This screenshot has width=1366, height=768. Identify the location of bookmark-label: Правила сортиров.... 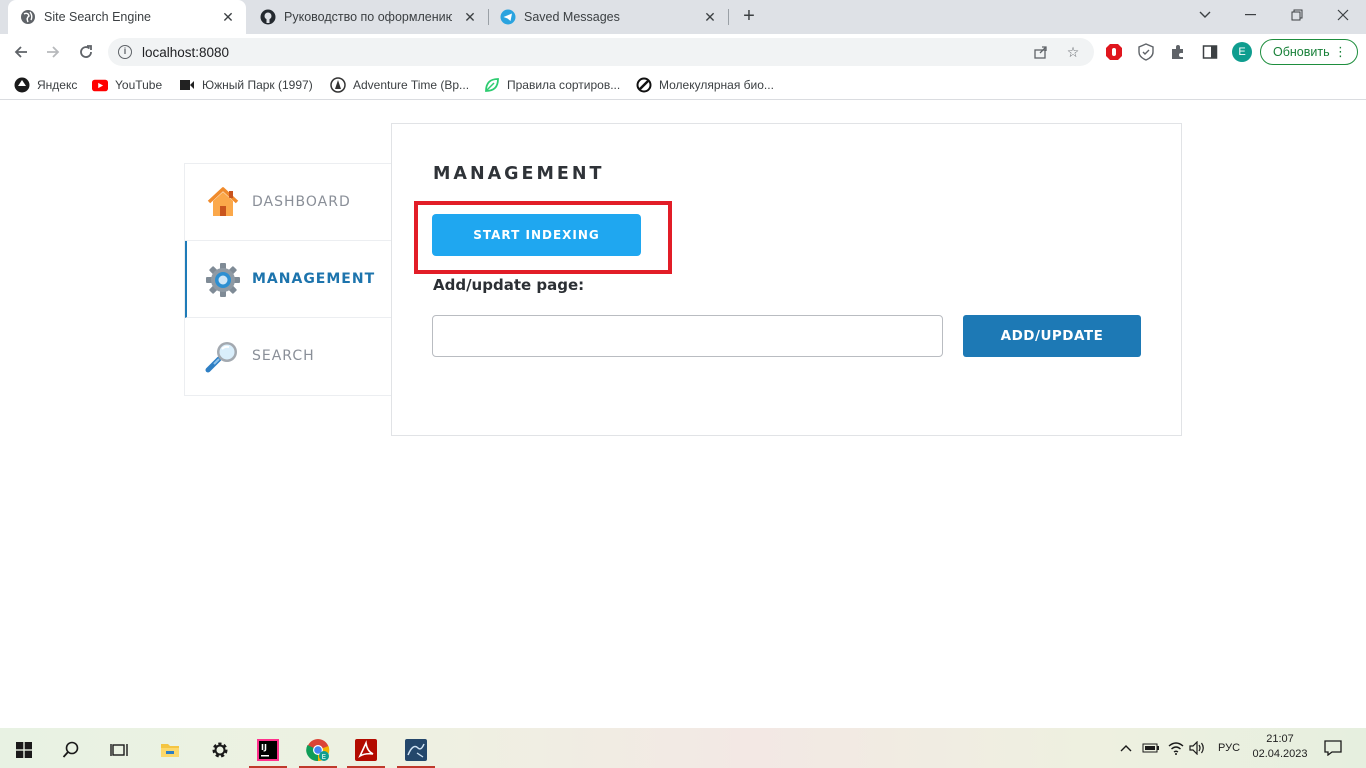
(564, 85).